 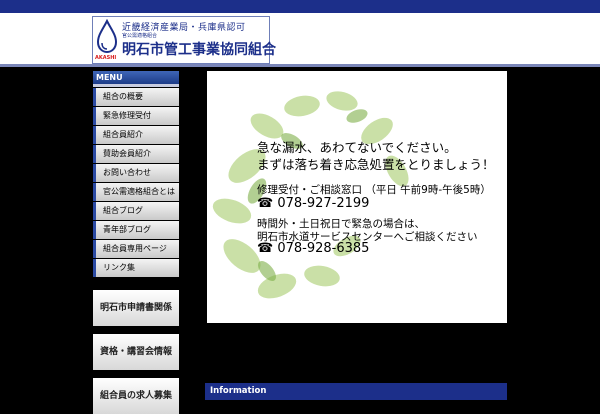 What do you see at coordinates (140, 36) in the screenshot?
I see `logo-subtitle: 官公需適格組合` at bounding box center [140, 36].